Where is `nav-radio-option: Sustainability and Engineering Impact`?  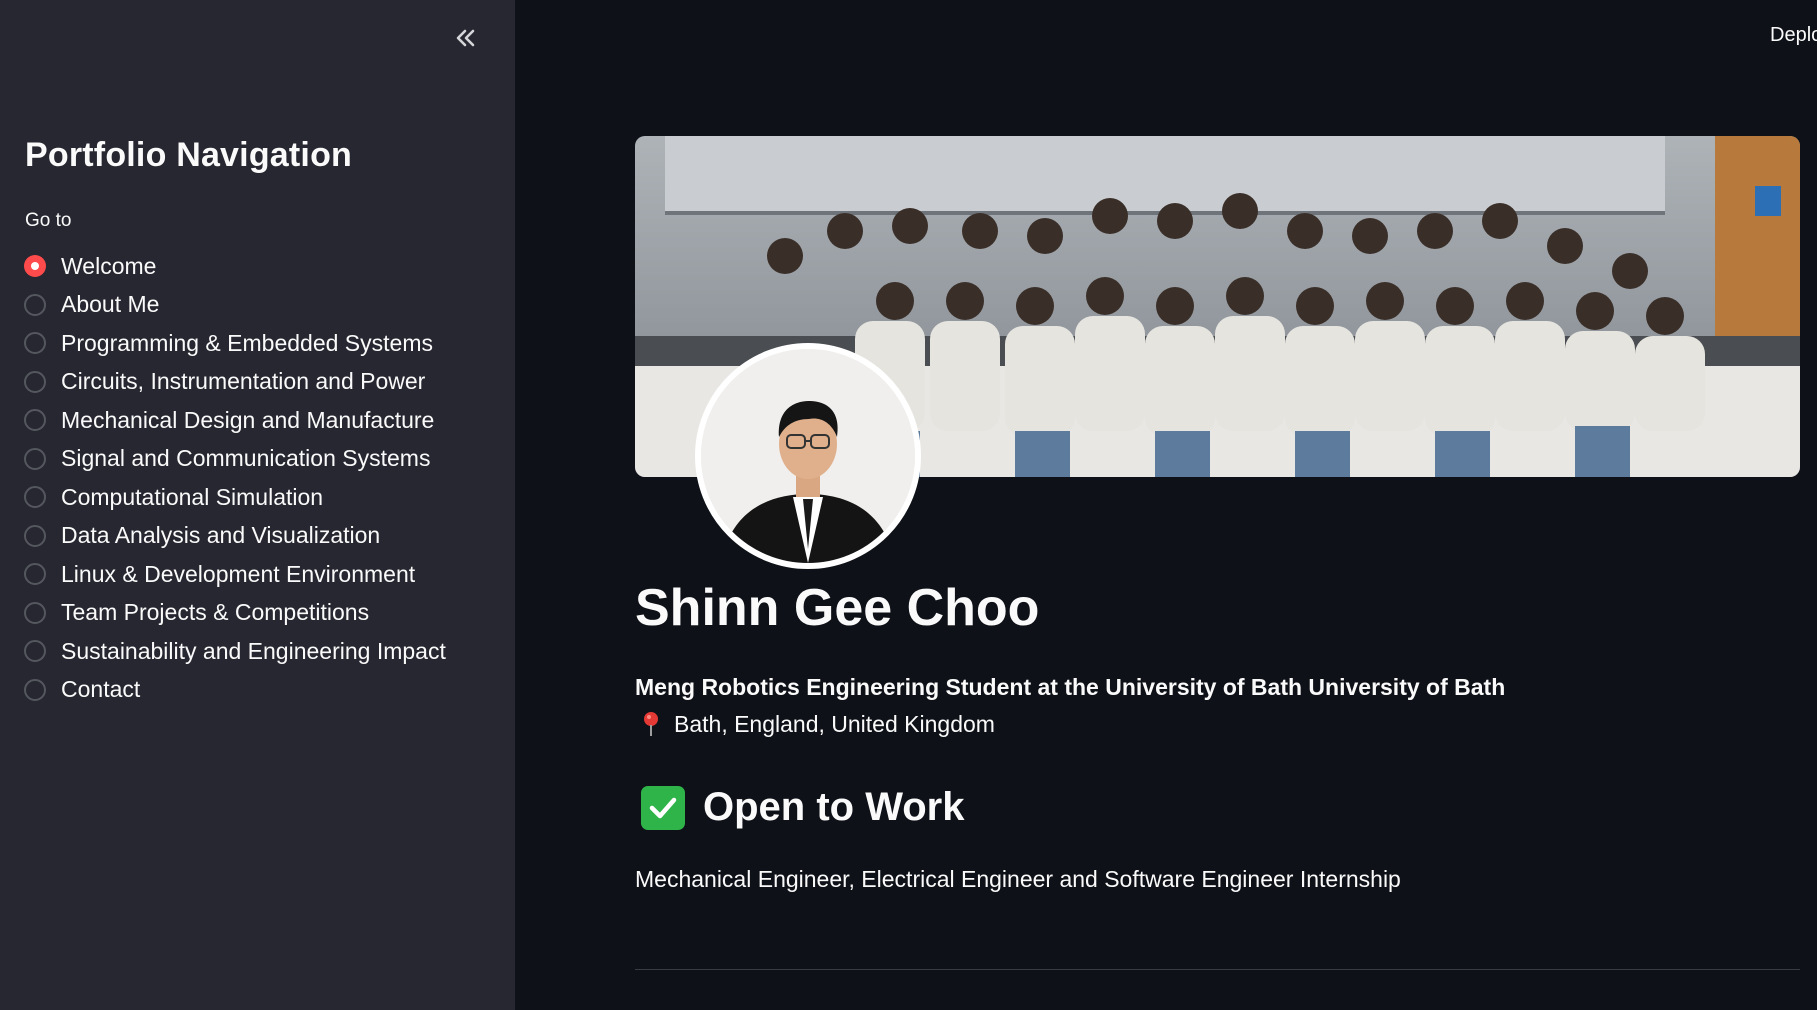
nav-radio-option: Sustainability and Engineering Impact is located at coordinates (235, 651).